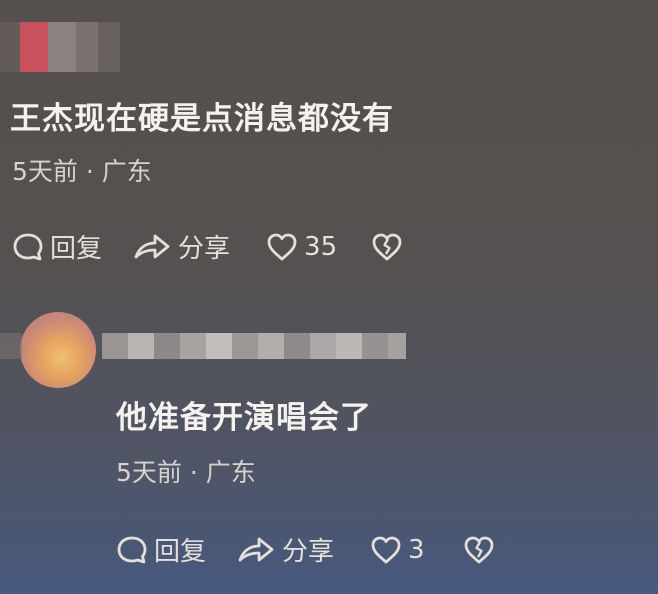 Image resolution: width=658 pixels, height=594 pixels. What do you see at coordinates (244, 418) in the screenshot?
I see `comment-text: 他准备开演唱会了` at bounding box center [244, 418].